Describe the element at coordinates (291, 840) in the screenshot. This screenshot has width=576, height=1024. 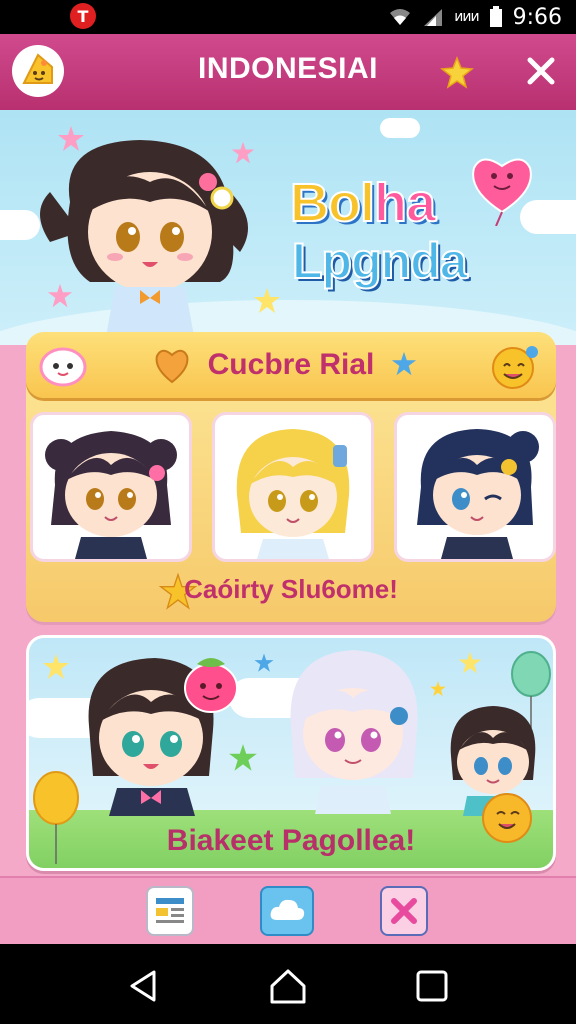
I see `scene-caption: Biakeet Pagollea!` at that location.